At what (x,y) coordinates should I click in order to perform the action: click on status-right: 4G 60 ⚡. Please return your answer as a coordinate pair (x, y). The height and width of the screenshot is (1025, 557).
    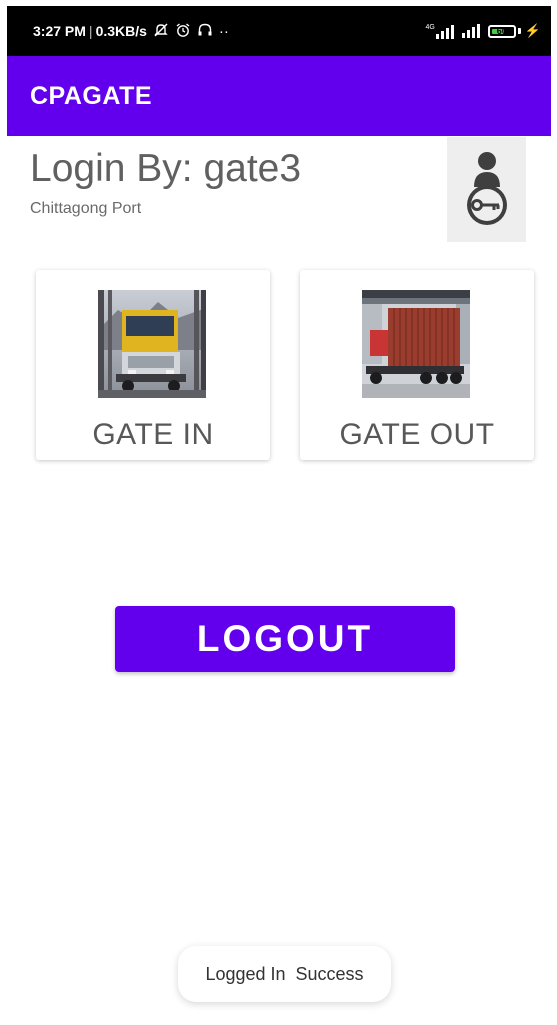
    Looking at the image, I should click on (483, 31).